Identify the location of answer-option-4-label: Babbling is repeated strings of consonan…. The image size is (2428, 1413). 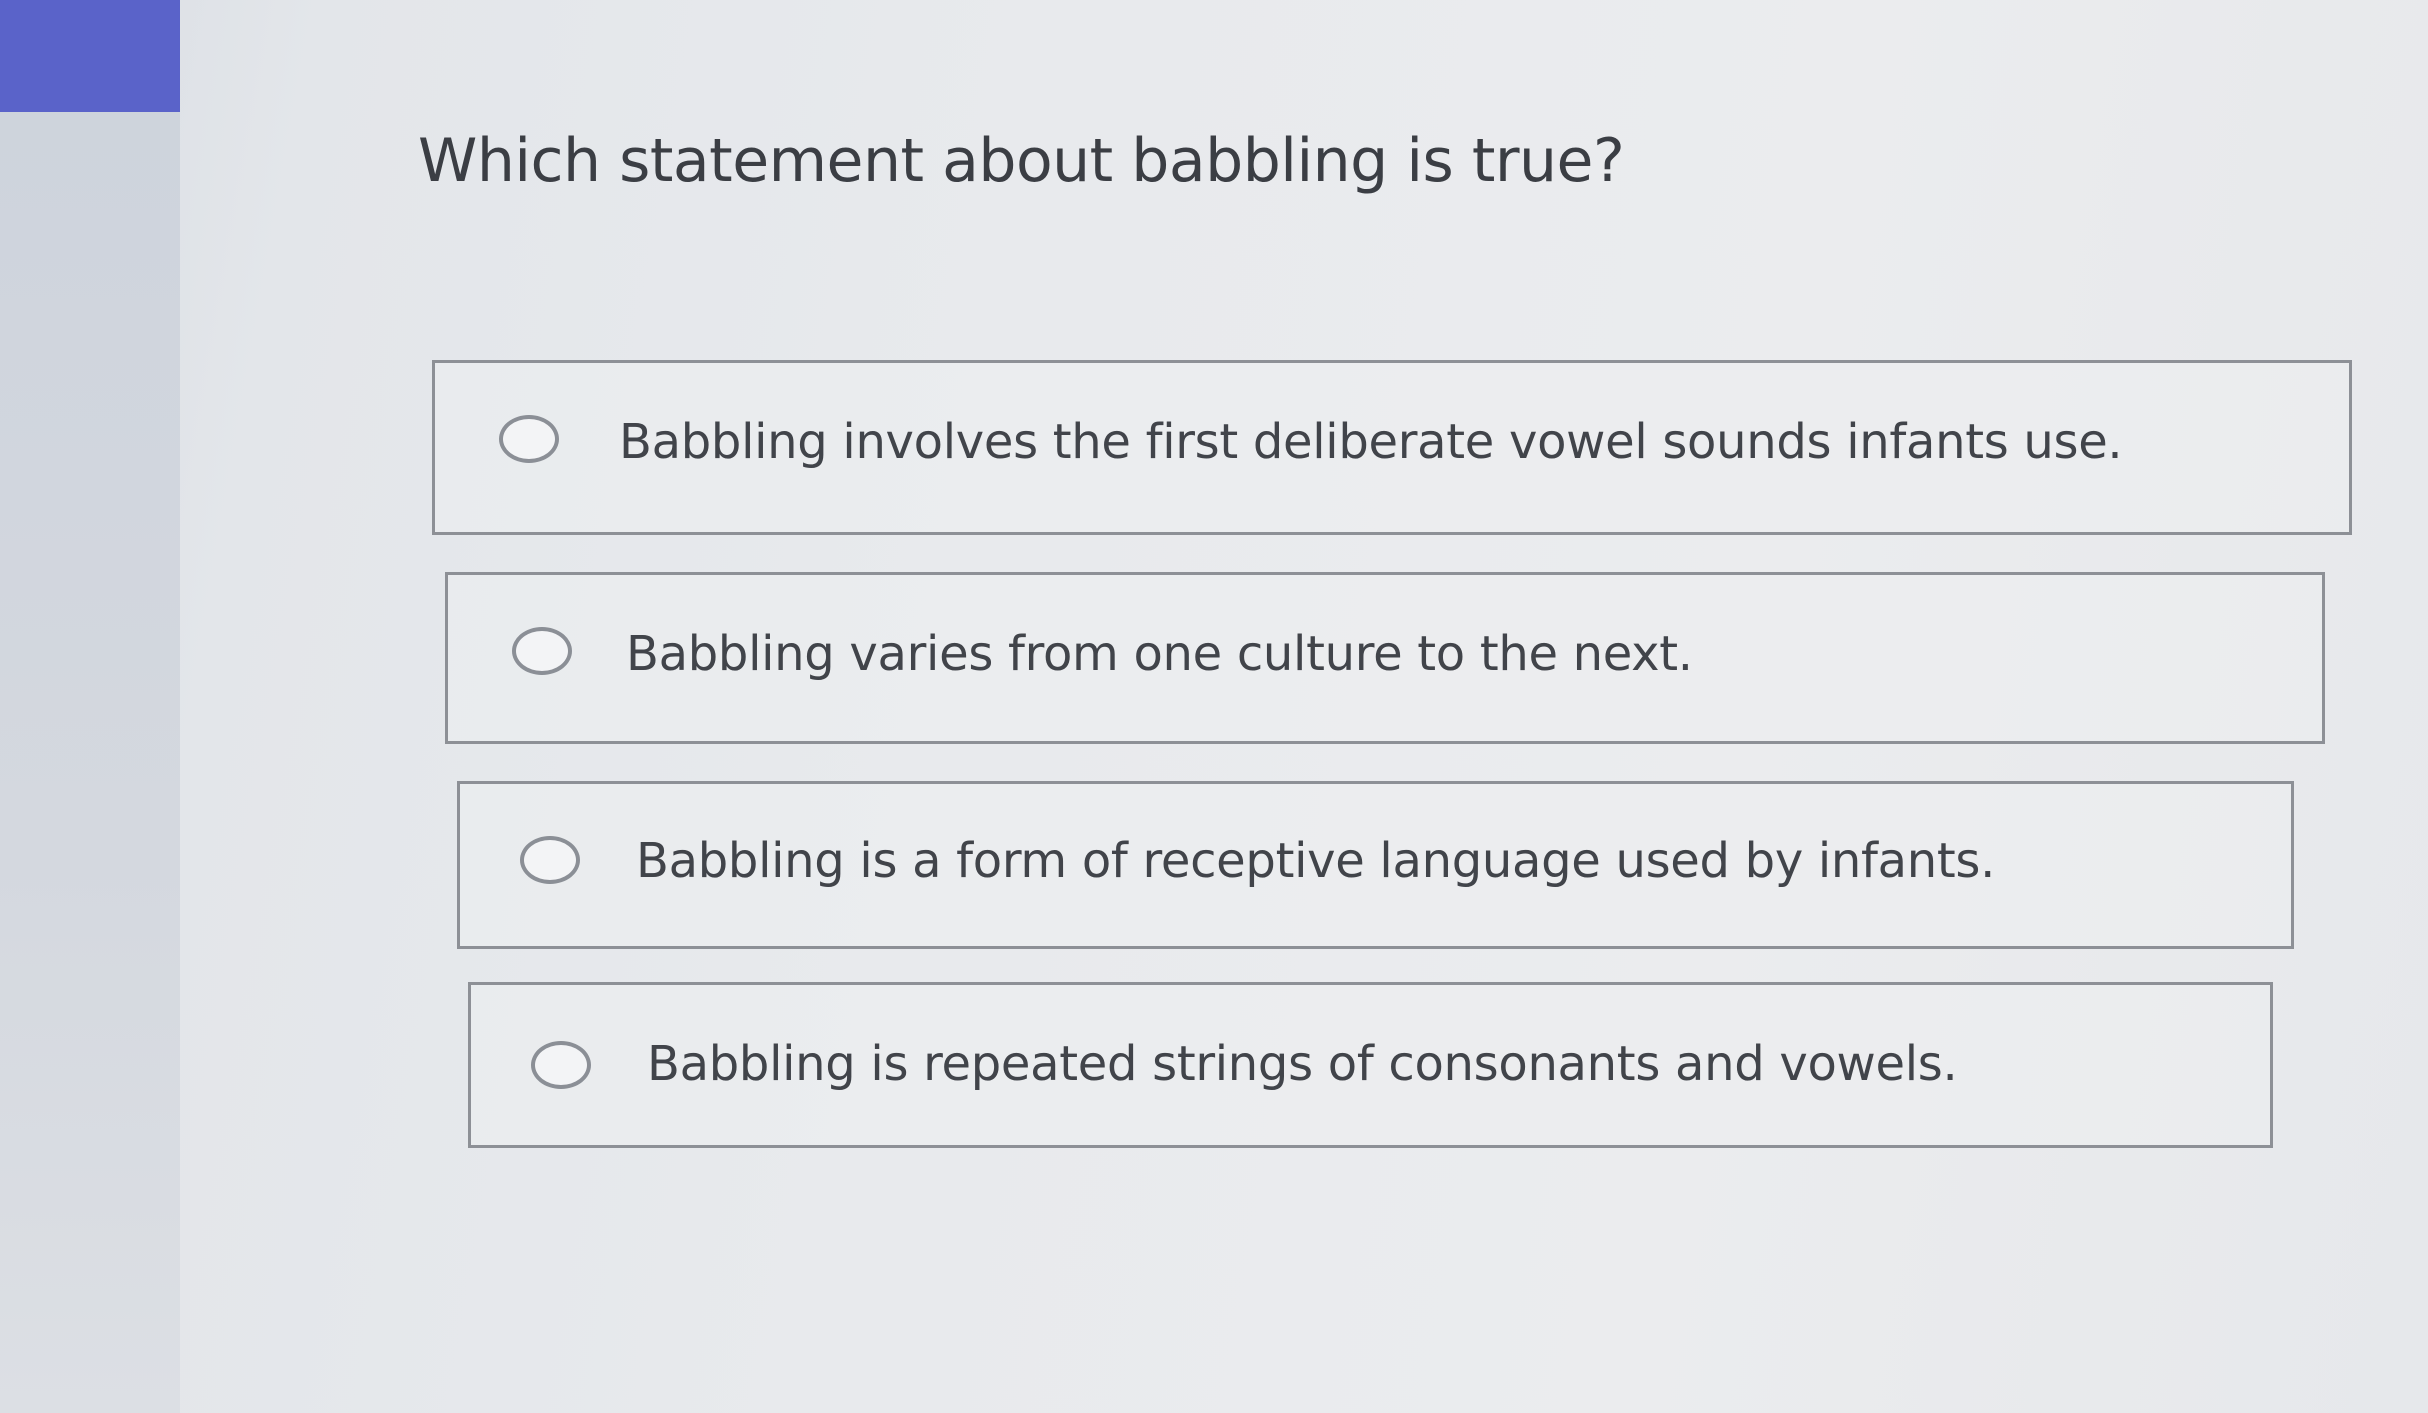
(1302, 1064).